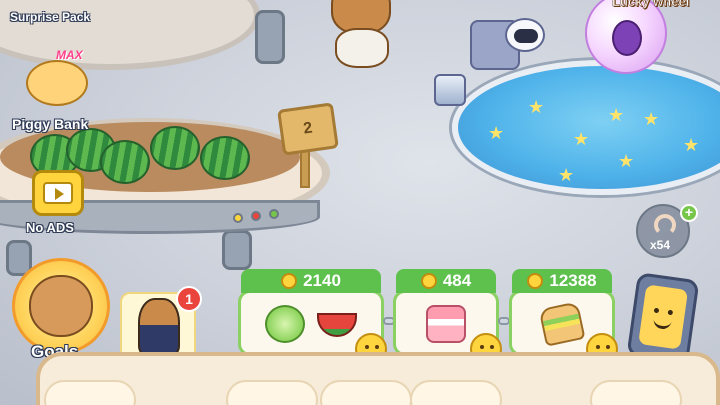 The height and width of the screenshot is (405, 720). What do you see at coordinates (586, 127) in the screenshot?
I see `pond: ★ ★ ★ ★ ★ ★ ★ ★` at bounding box center [586, 127].